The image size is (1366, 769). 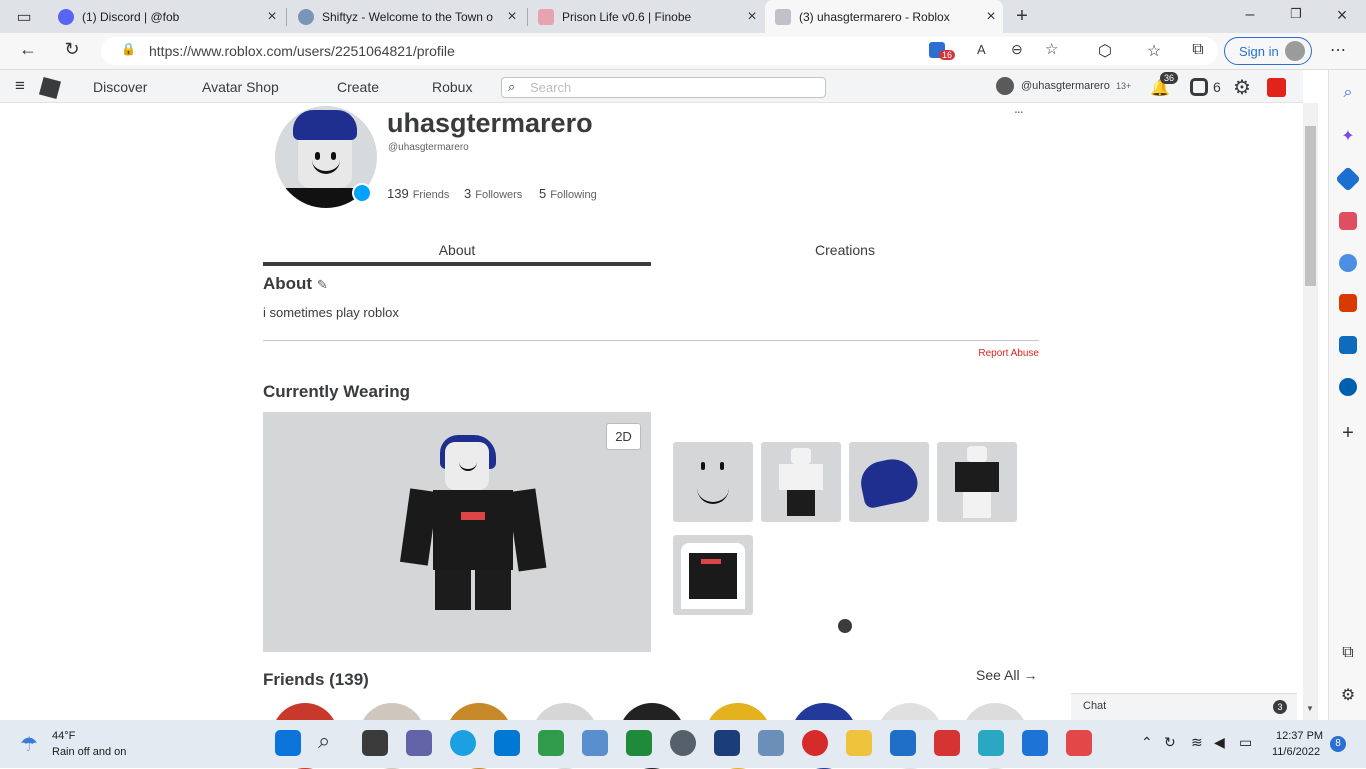 What do you see at coordinates (1154, 51) in the screenshot?
I see `favorites-icon: ☆` at bounding box center [1154, 51].